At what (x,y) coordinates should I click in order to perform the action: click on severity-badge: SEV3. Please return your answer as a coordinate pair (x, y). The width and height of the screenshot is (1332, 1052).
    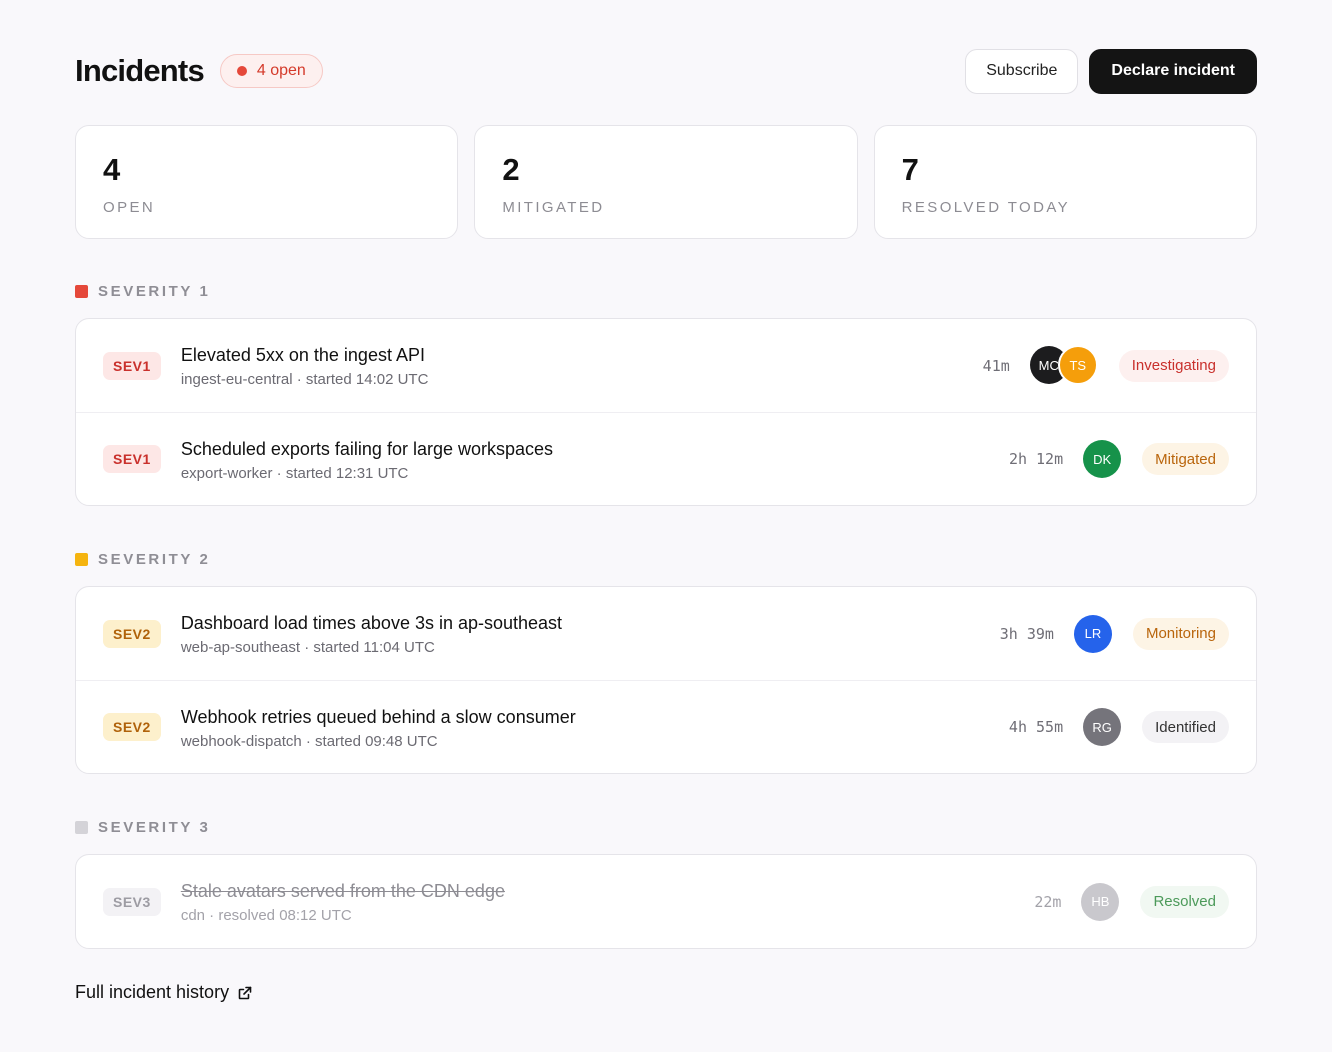
    Looking at the image, I should click on (132, 901).